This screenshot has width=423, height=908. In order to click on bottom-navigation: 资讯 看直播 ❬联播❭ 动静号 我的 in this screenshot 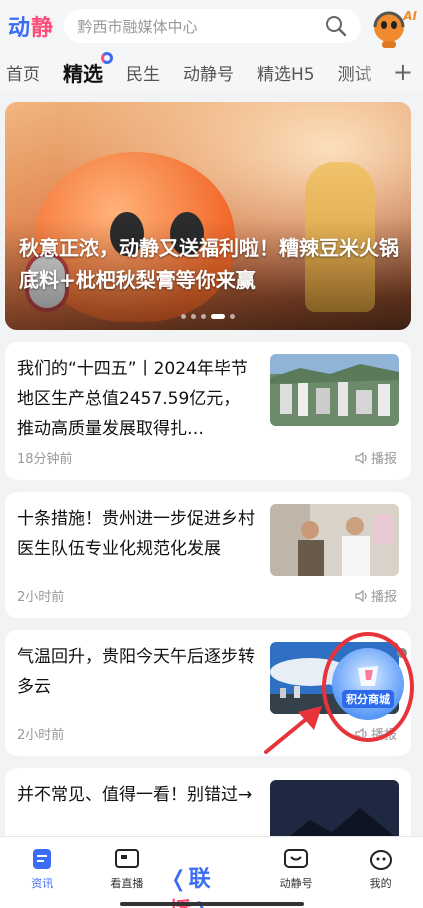, I will do `click(211, 872)`.